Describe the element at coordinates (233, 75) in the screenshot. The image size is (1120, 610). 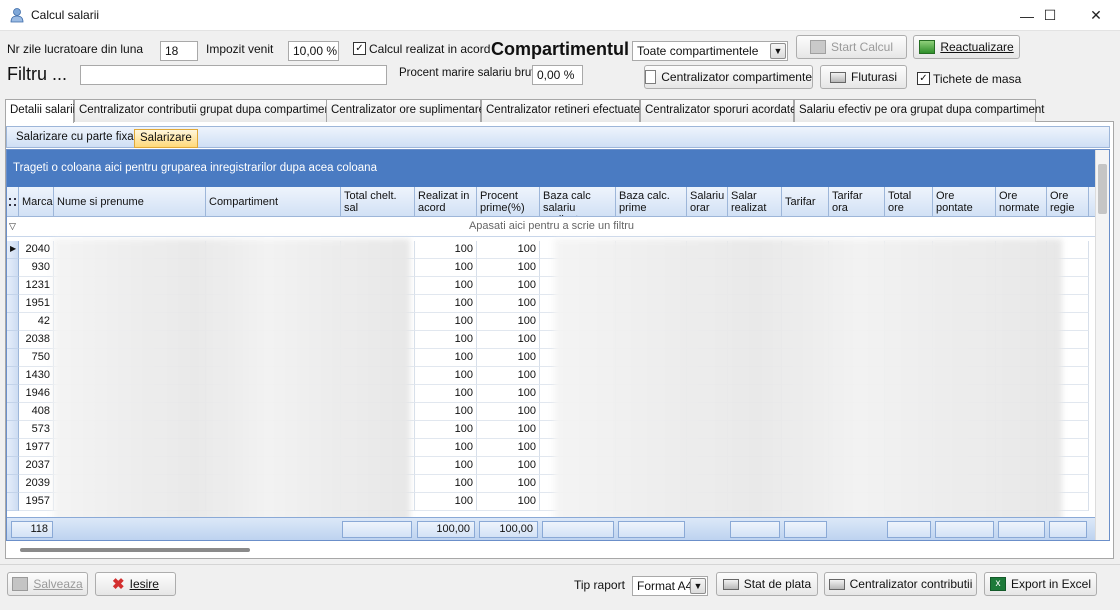
I see `filtru-input` at that location.